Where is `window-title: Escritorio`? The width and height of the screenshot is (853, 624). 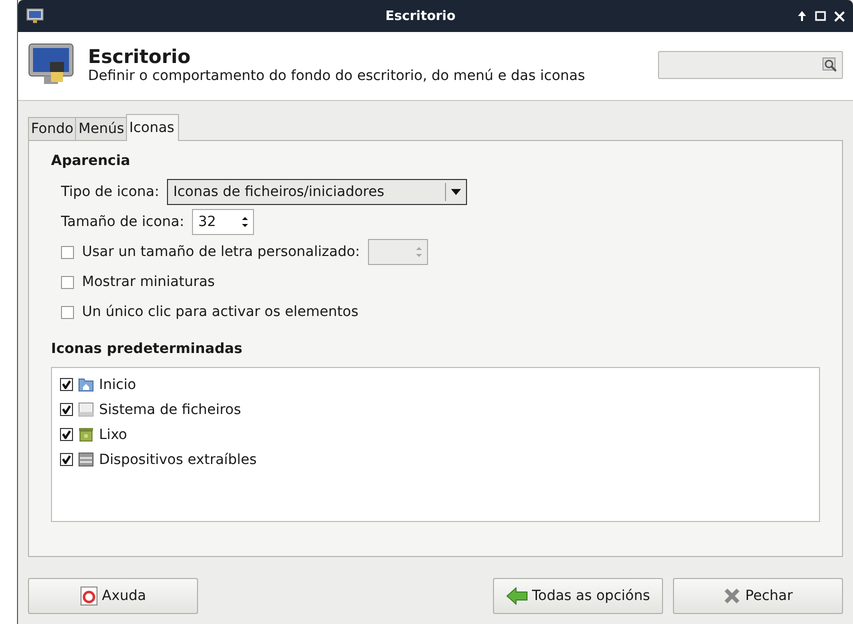
window-title: Escritorio is located at coordinates (420, 16).